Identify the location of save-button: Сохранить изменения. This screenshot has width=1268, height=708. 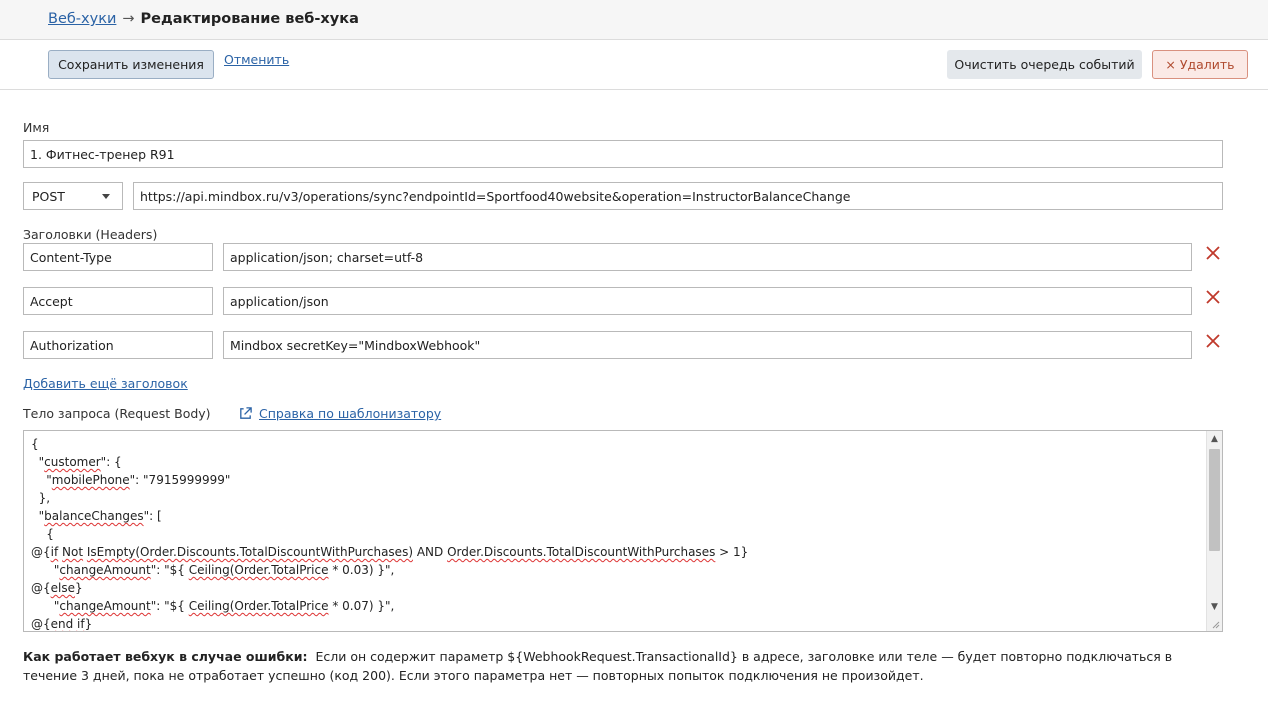
(131, 64).